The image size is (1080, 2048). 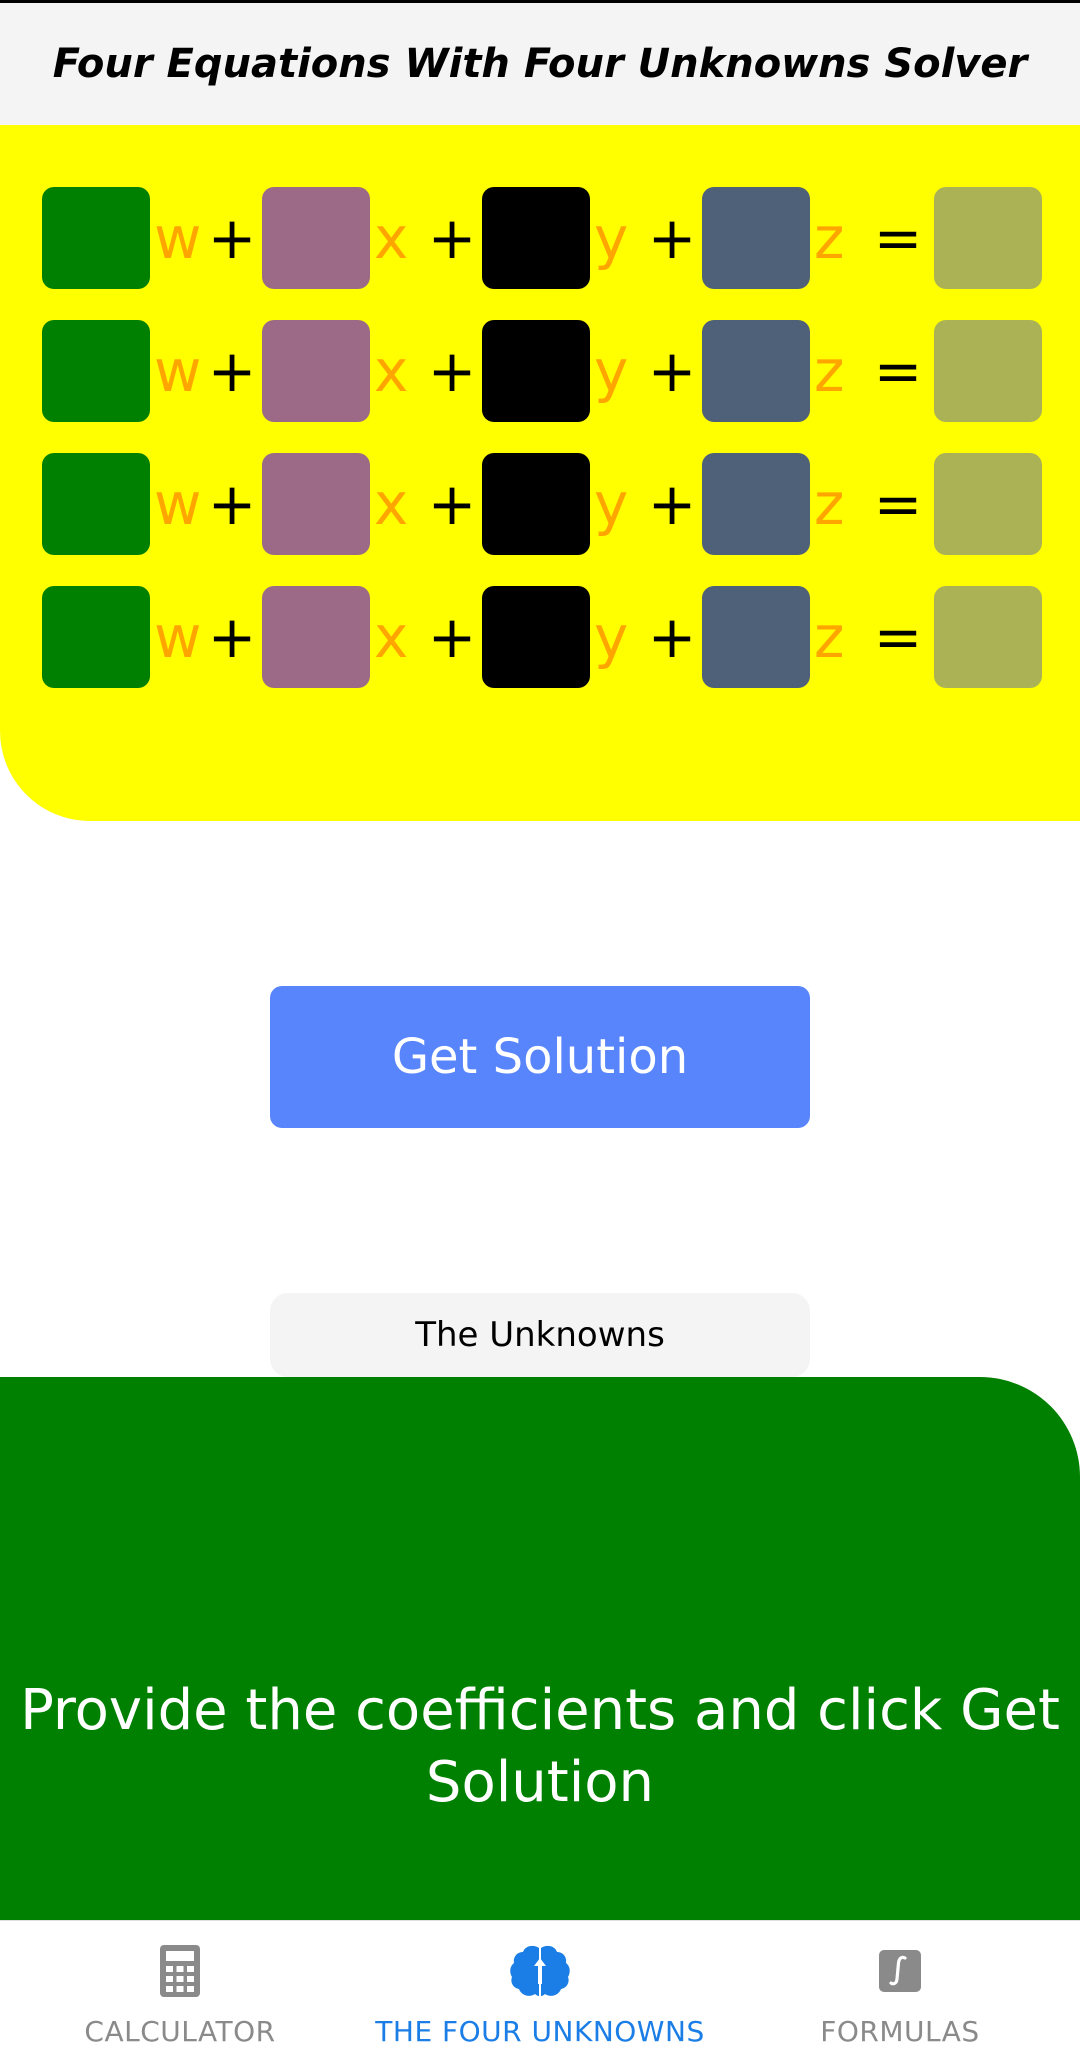 What do you see at coordinates (900, 1971) in the screenshot?
I see `integral-icon` at bounding box center [900, 1971].